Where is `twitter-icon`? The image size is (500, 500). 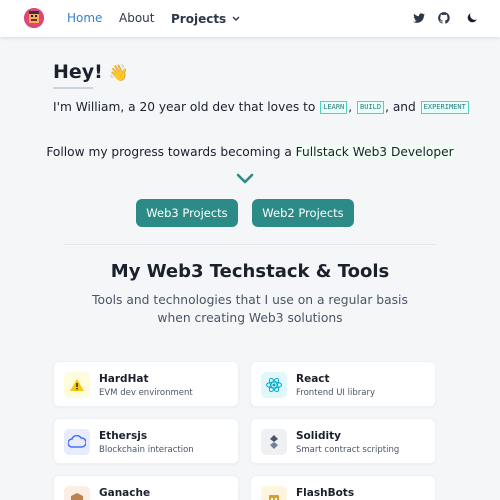 twitter-icon is located at coordinates (419, 18).